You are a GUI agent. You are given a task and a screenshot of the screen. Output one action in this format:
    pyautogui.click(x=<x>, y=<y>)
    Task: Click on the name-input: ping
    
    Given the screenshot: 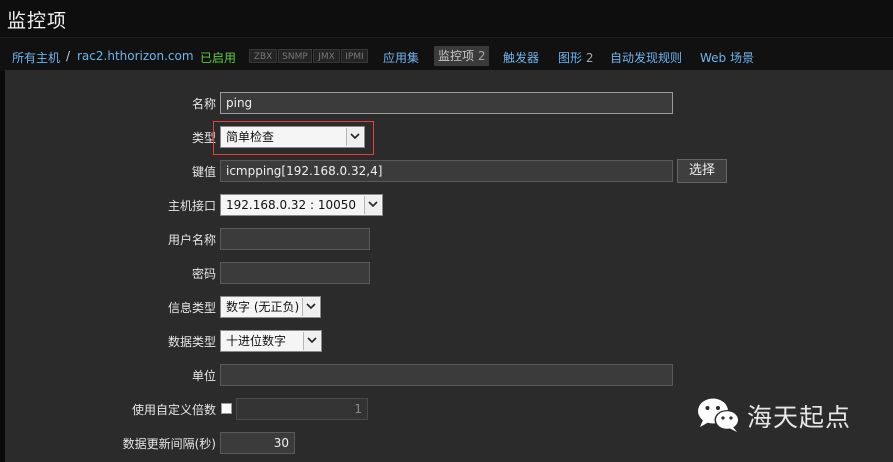 What is the action you would take?
    pyautogui.click(x=446, y=103)
    